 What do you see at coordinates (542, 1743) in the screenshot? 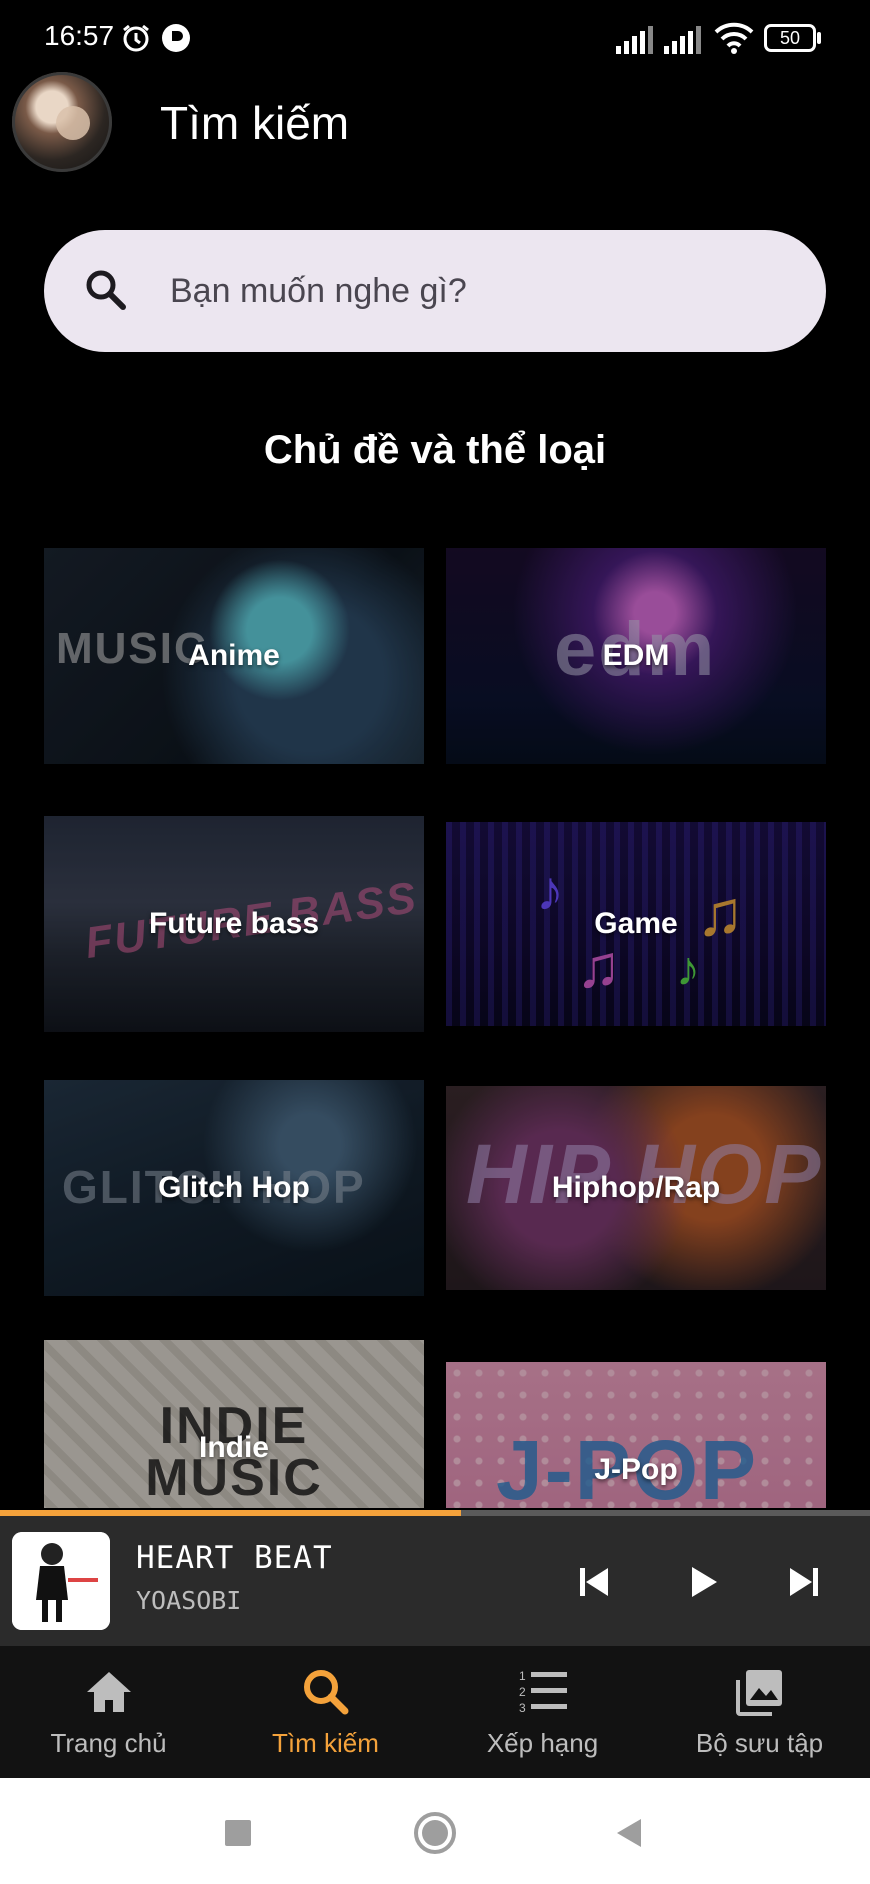
I see `nav-label: Xếp hạng` at bounding box center [542, 1743].